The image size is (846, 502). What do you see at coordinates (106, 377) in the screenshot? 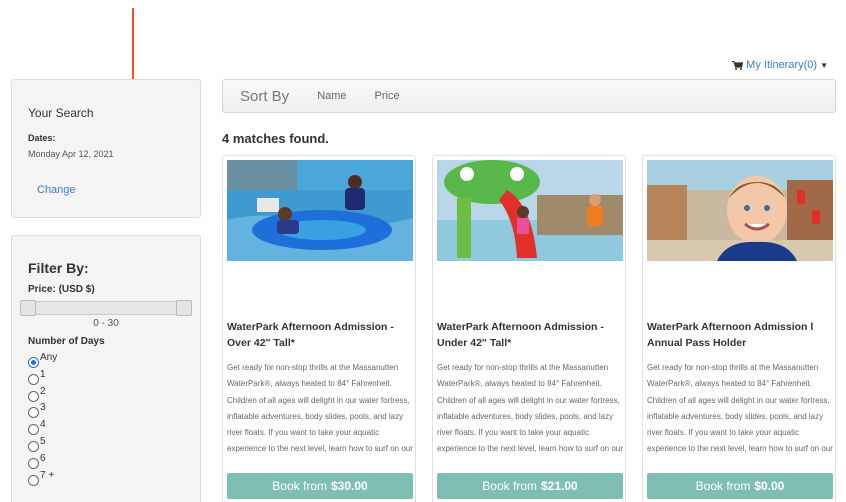
I see `days-option-1: 1` at bounding box center [106, 377].